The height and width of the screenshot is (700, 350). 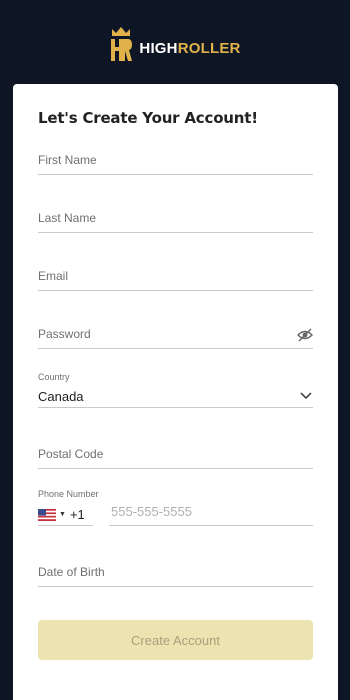 What do you see at coordinates (151, 511) in the screenshot?
I see `phone-number-placeholder: 555-555-5555` at bounding box center [151, 511].